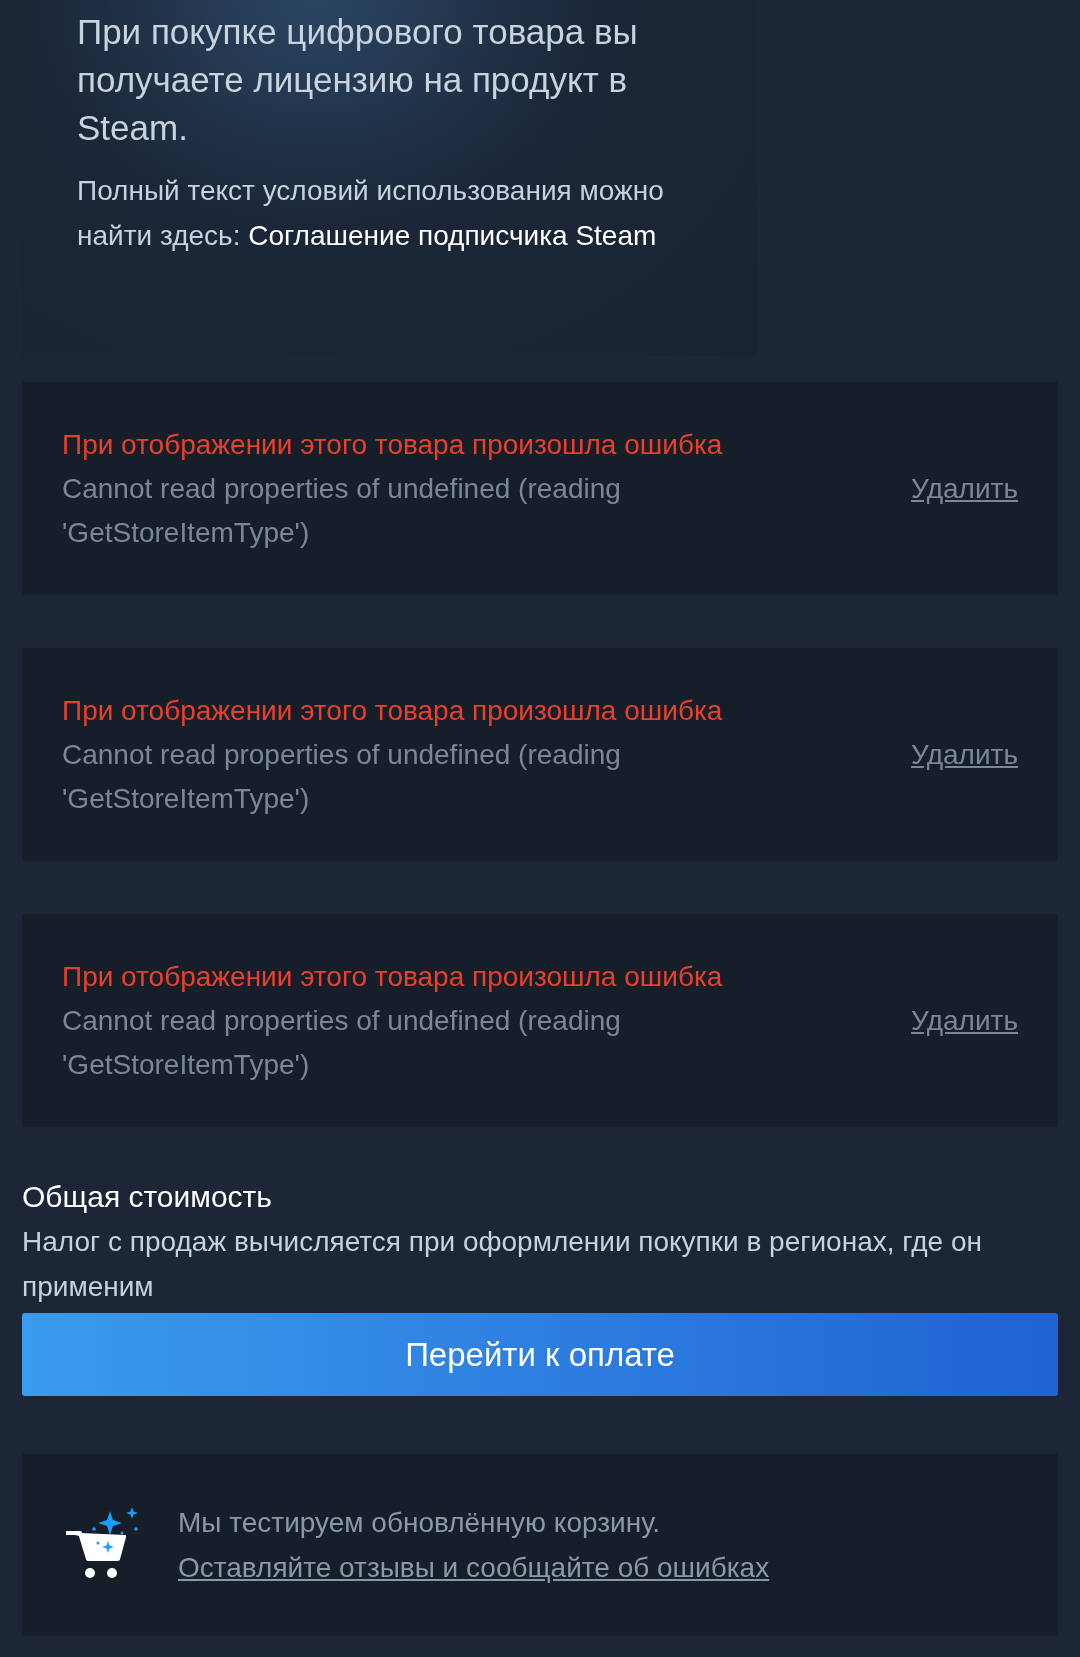 This screenshot has height=1657, width=1080. Describe the element at coordinates (358, 80) in the screenshot. I see `license-heading: При покупке цифрового товара вы получаете лицензию на продукт в Steam.` at that location.